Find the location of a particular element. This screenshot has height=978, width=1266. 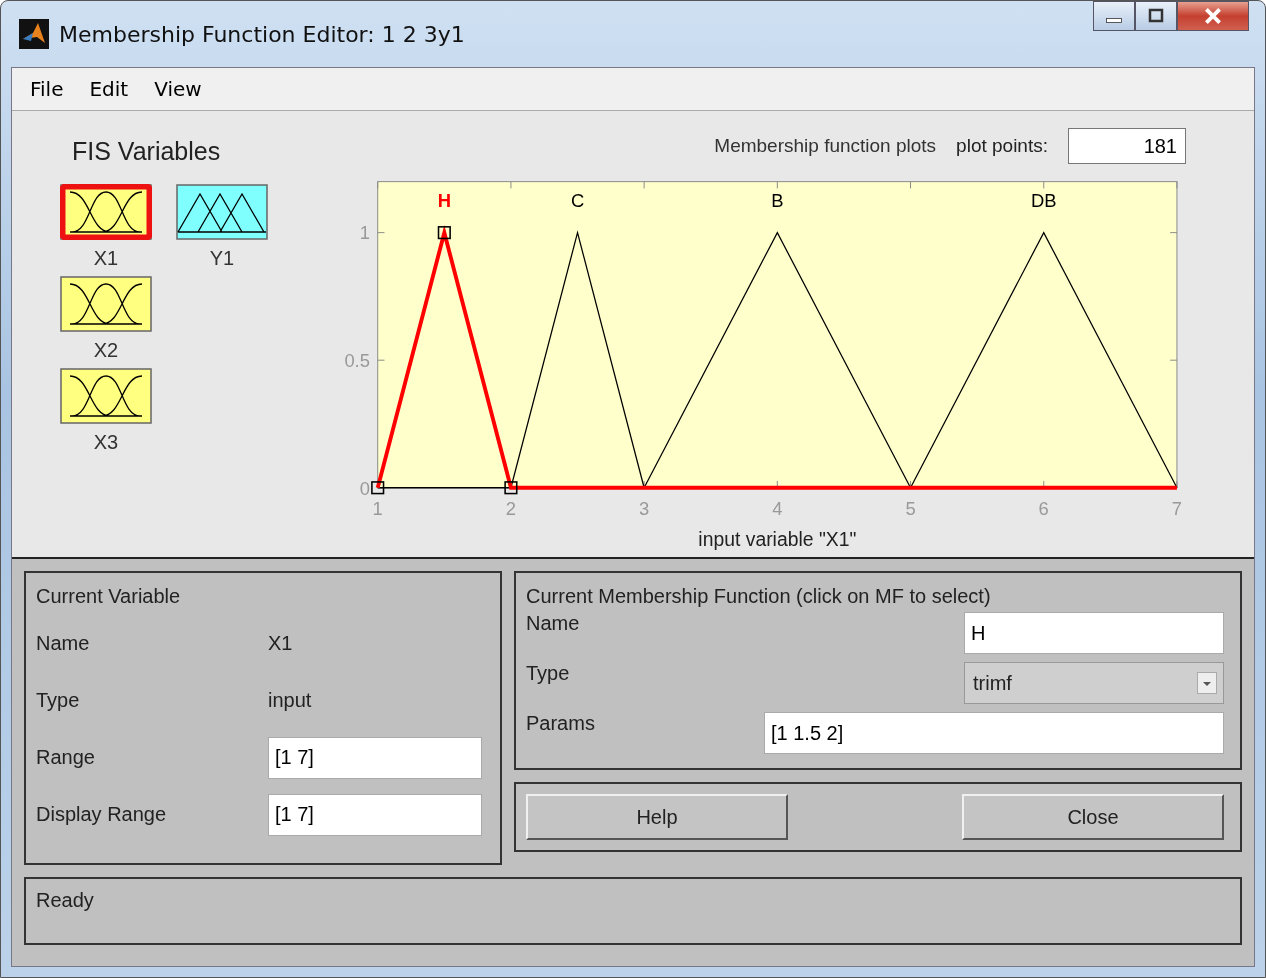

variable-name: X1 is located at coordinates (106, 258).